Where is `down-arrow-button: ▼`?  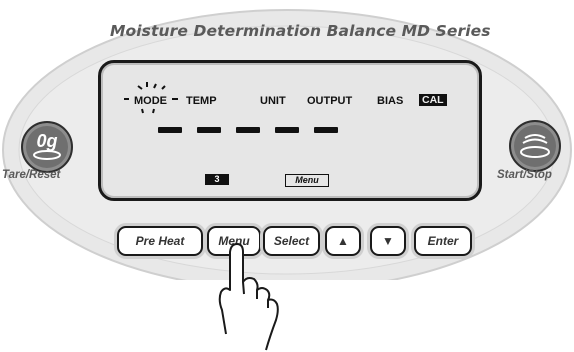
down-arrow-button: ▼ is located at coordinates (388, 241).